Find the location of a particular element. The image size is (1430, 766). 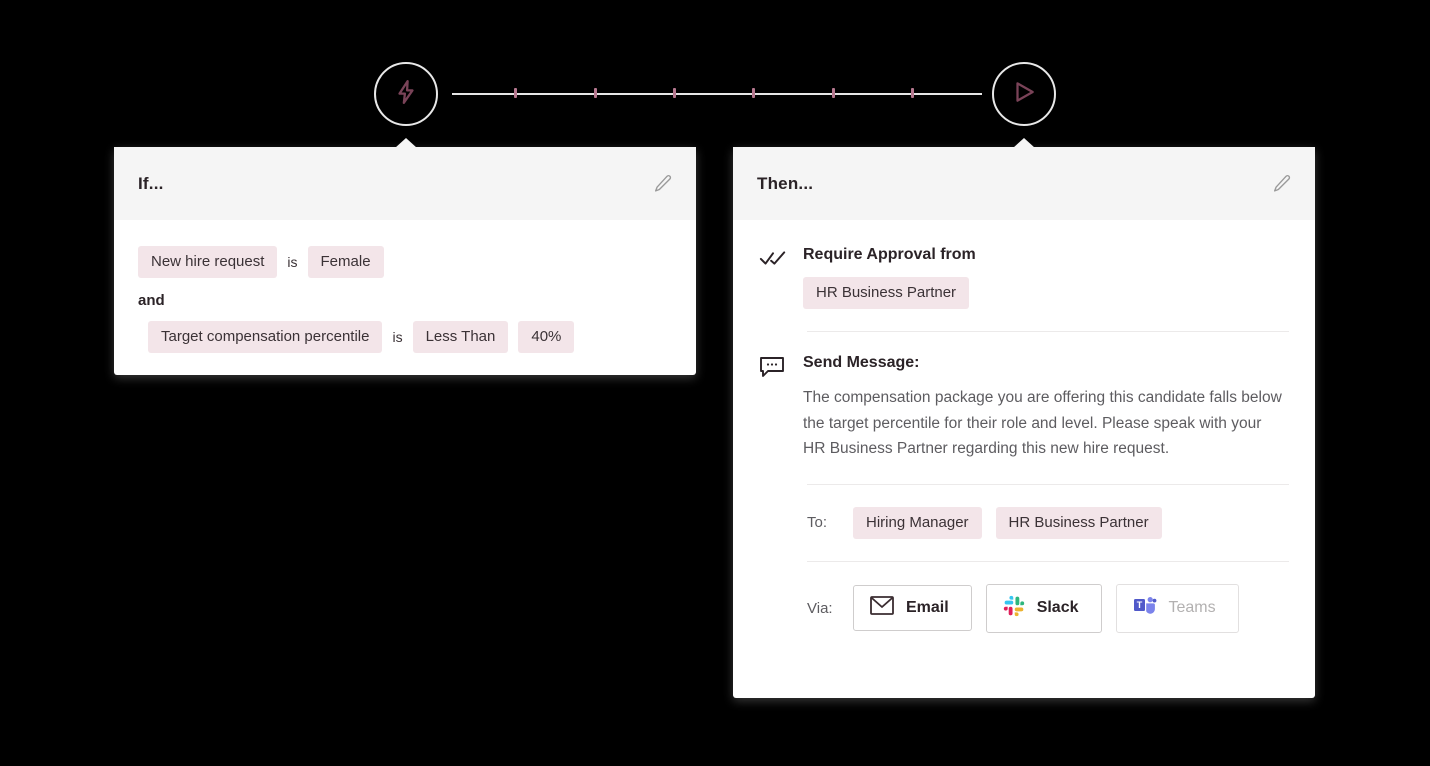

svg-text: T is located at coordinates (1139, 605).